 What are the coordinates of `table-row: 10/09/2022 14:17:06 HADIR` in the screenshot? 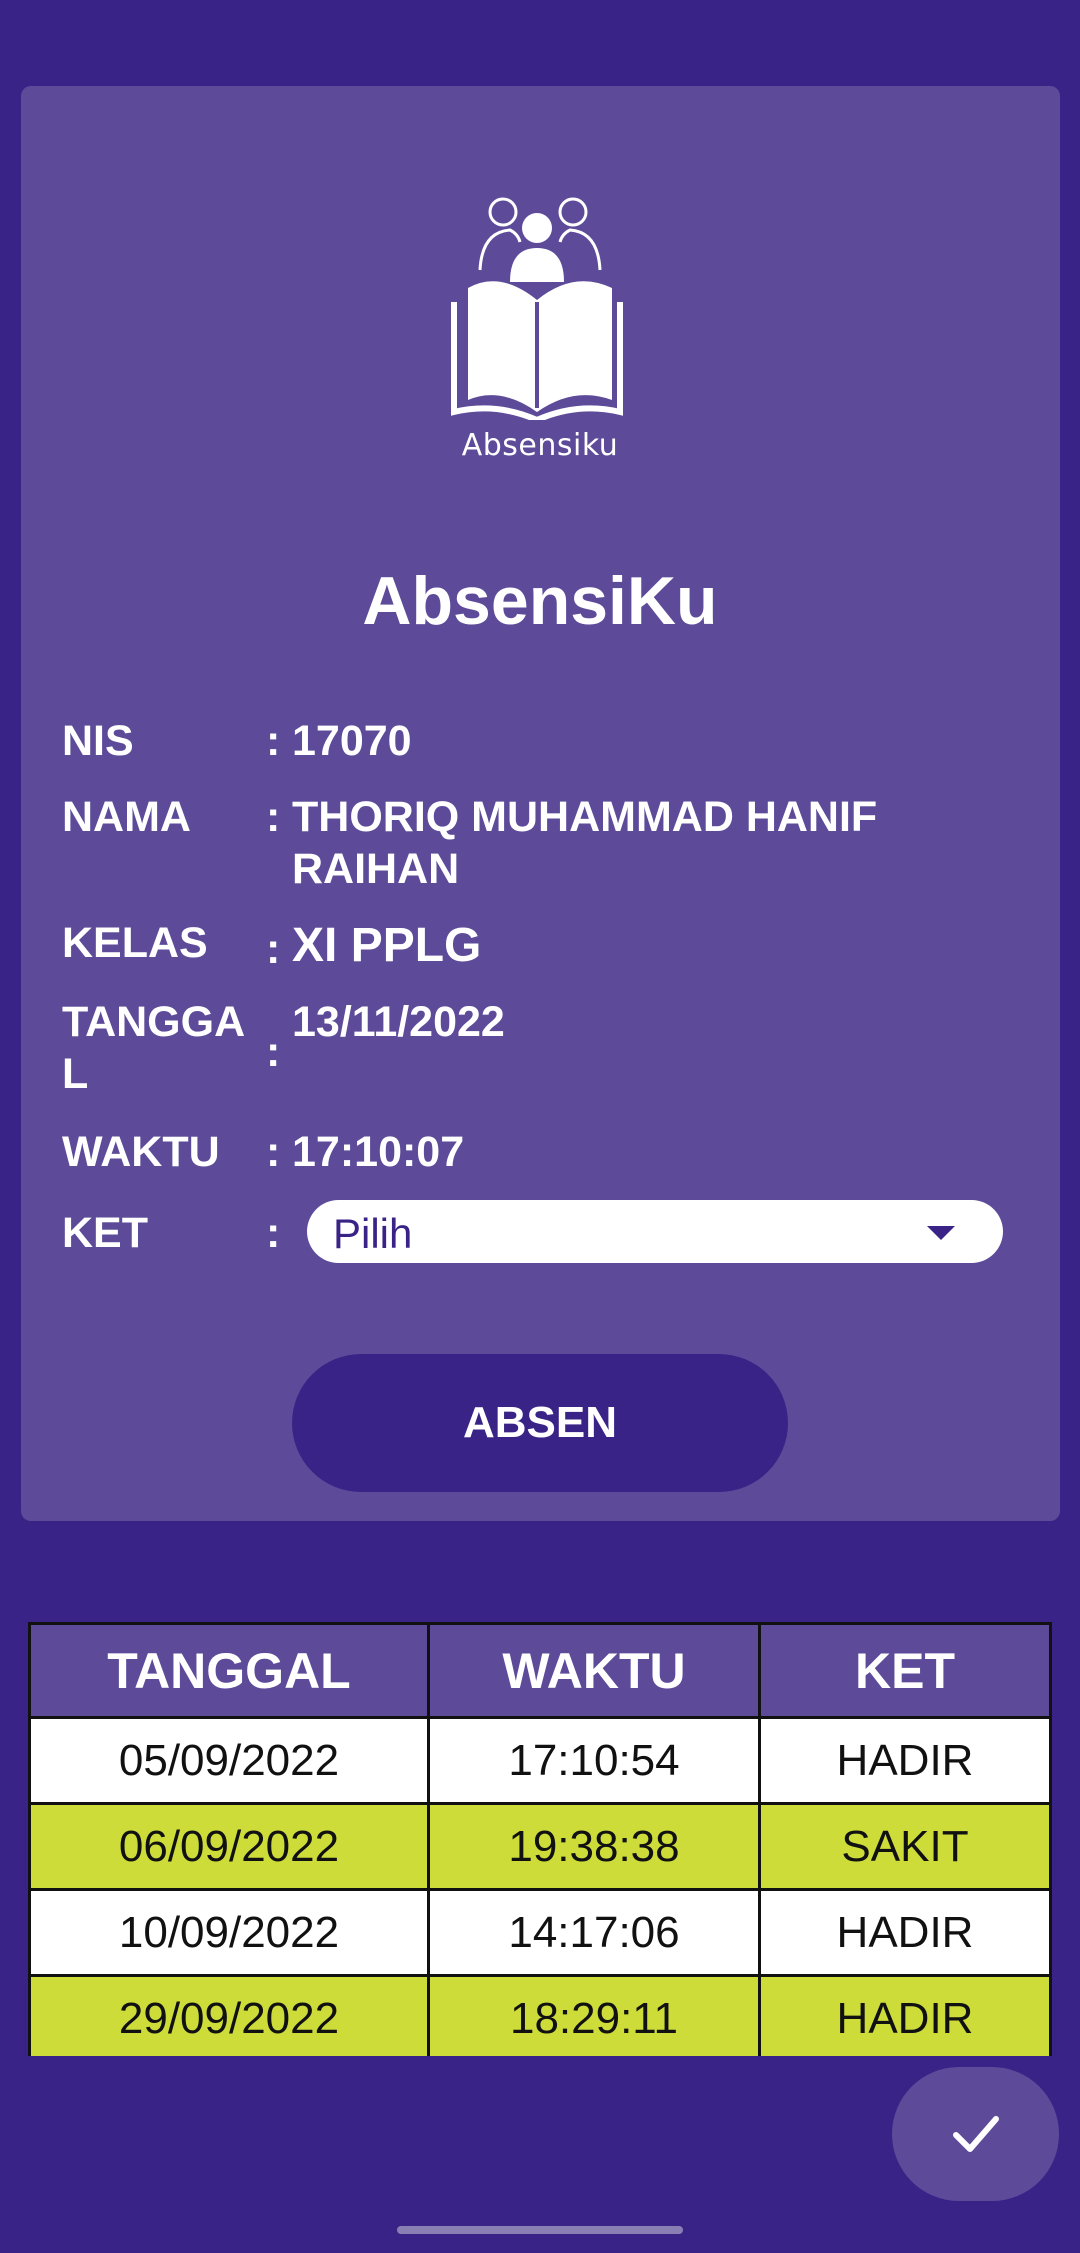 It's located at (540, 1932).